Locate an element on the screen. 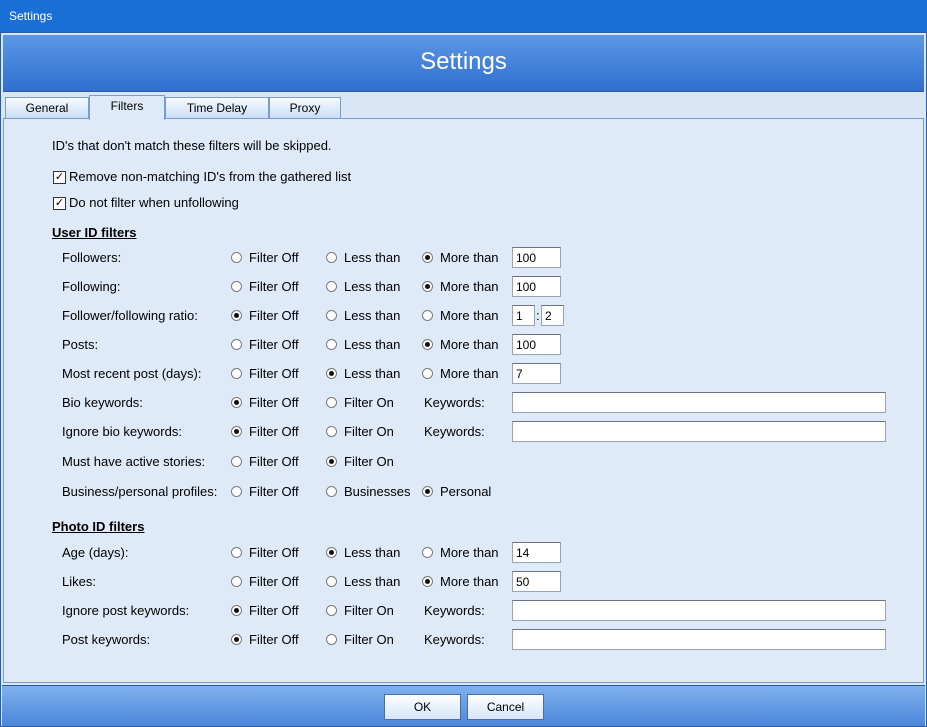 The height and width of the screenshot is (727, 927). recent-post-option2-radio is located at coordinates (331, 373).